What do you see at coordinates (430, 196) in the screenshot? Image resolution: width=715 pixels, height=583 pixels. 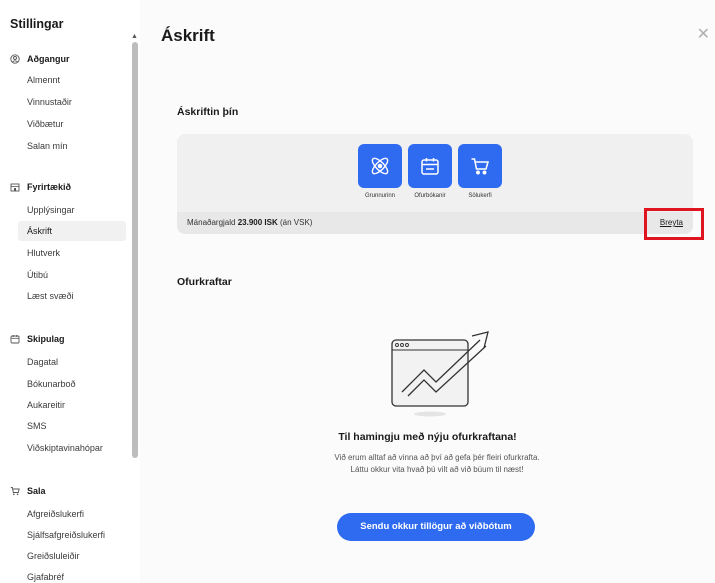 I see `module-label: Ofurbókanir` at bounding box center [430, 196].